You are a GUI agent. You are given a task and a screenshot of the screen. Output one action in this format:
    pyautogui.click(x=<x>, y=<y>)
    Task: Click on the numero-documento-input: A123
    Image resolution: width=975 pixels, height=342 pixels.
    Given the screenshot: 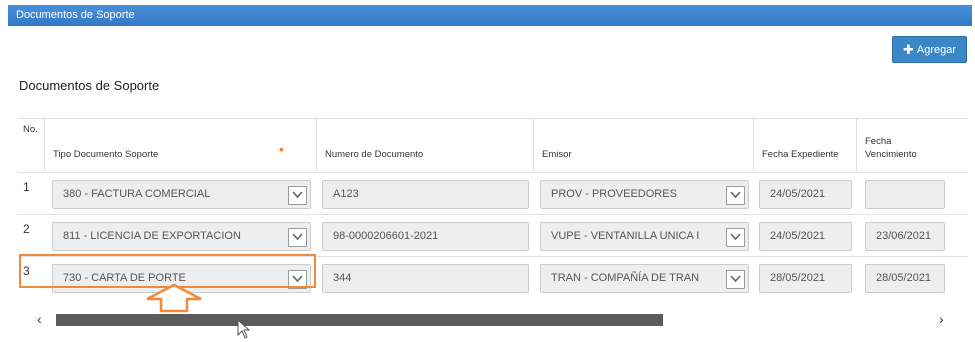 What is the action you would take?
    pyautogui.click(x=425, y=194)
    